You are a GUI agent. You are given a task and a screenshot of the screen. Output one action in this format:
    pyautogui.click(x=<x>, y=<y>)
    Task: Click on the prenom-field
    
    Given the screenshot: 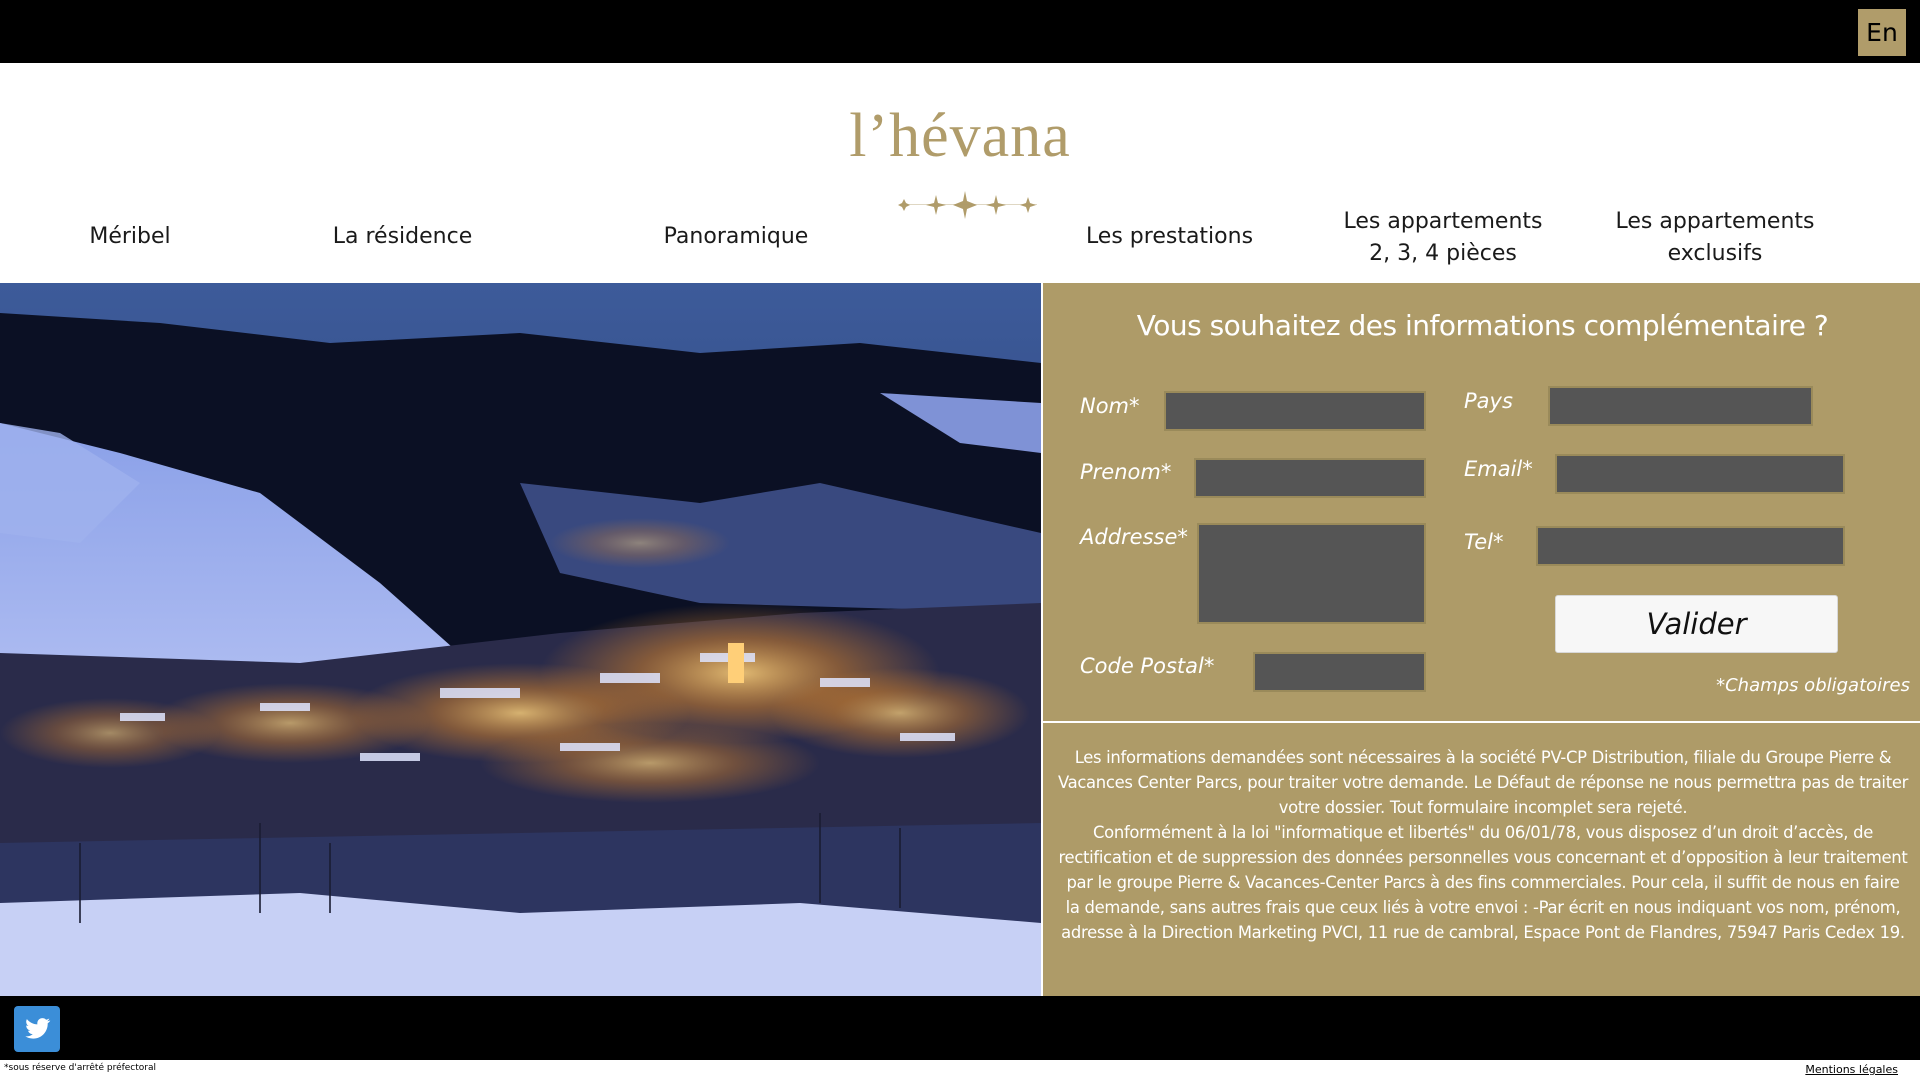 What is the action you would take?
    pyautogui.click(x=1310, y=478)
    